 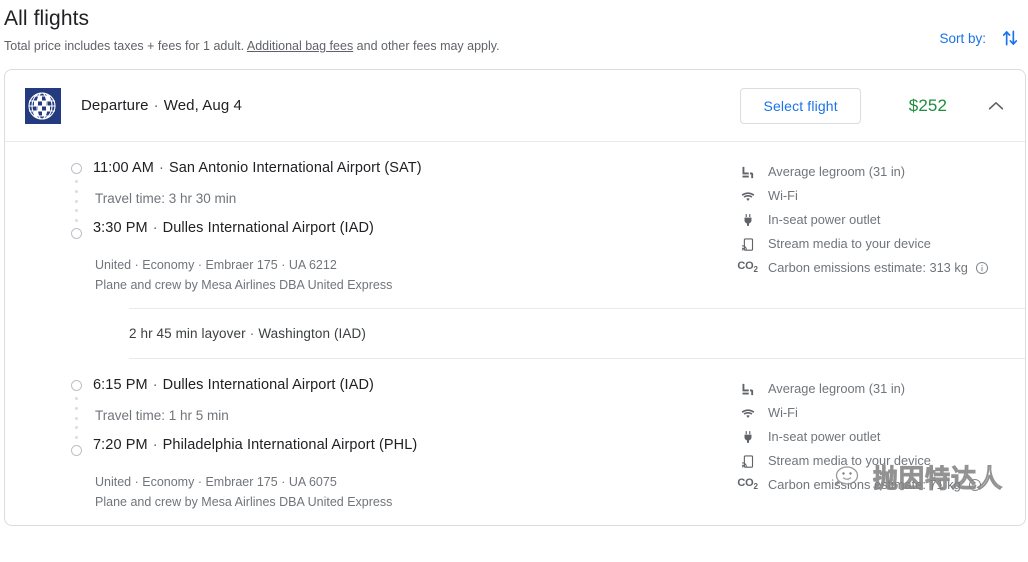 What do you see at coordinates (268, 385) in the screenshot?
I see `leg-departure-airport: Dulles International Airport (IAD)` at bounding box center [268, 385].